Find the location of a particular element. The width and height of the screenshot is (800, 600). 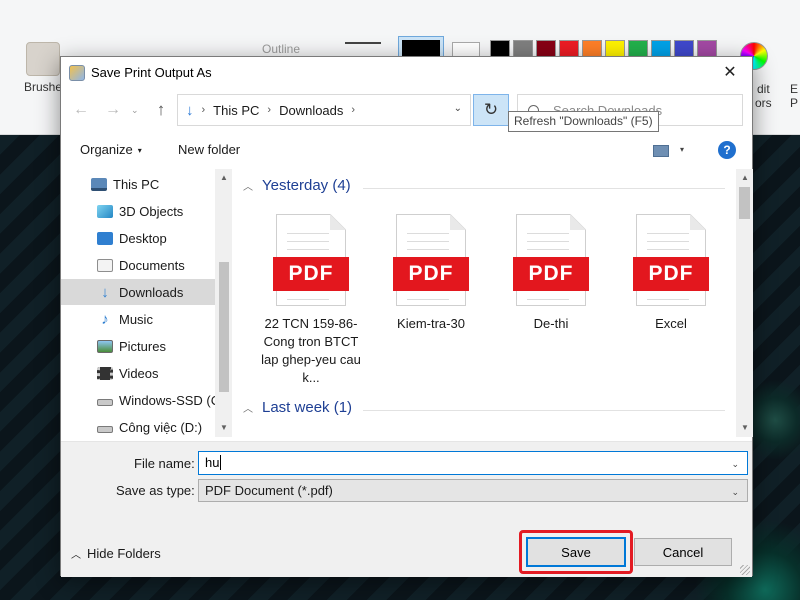

organize-button: Organize ▾ is located at coordinates (111, 149).